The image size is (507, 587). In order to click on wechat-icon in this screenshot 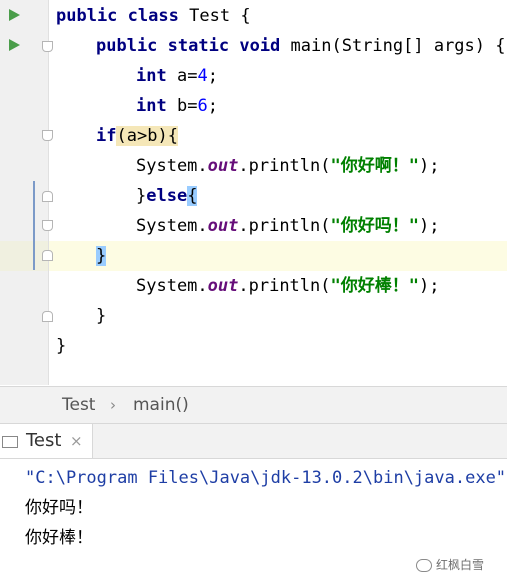, I will do `click(424, 565)`.